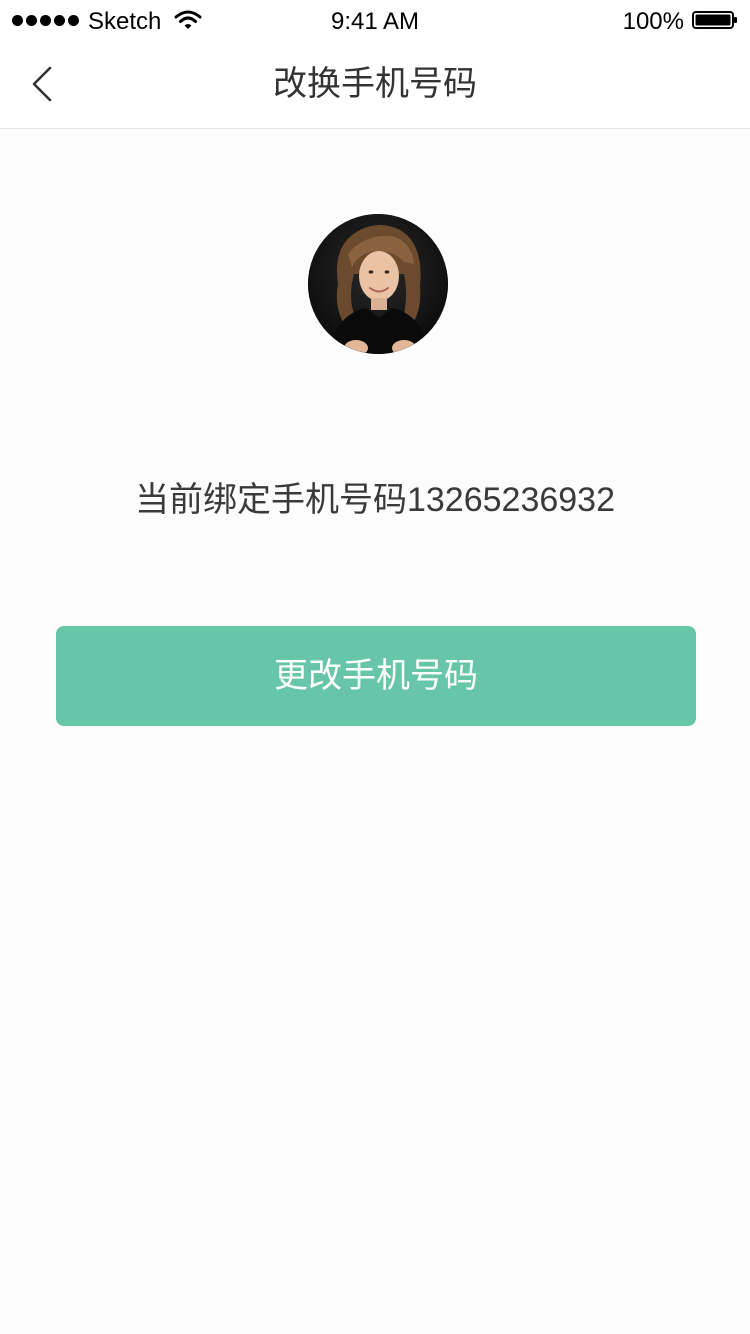 This screenshot has height=1334, width=750. I want to click on current-phone-text: 当前绑定手机号码13265236932, so click(374, 500).